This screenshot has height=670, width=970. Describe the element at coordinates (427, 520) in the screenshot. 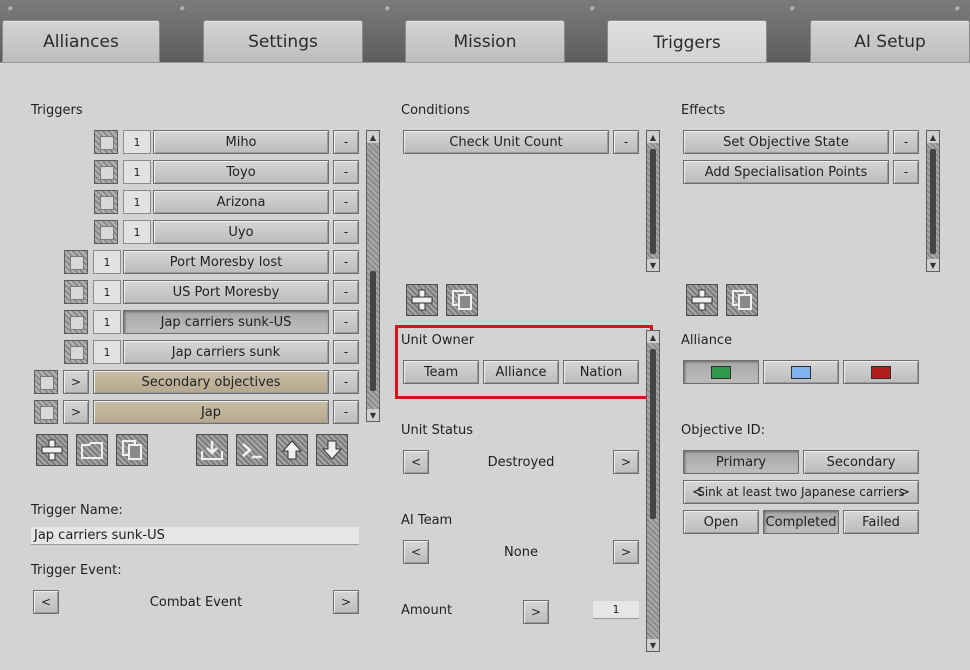

I see `ai-team-label: AI Team` at that location.